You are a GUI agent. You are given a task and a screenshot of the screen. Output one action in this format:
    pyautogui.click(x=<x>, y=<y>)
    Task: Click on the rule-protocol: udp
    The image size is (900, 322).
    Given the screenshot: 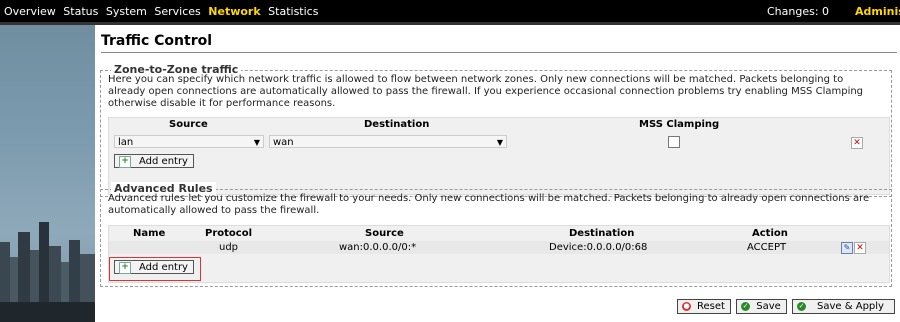 What is the action you would take?
    pyautogui.click(x=229, y=247)
    